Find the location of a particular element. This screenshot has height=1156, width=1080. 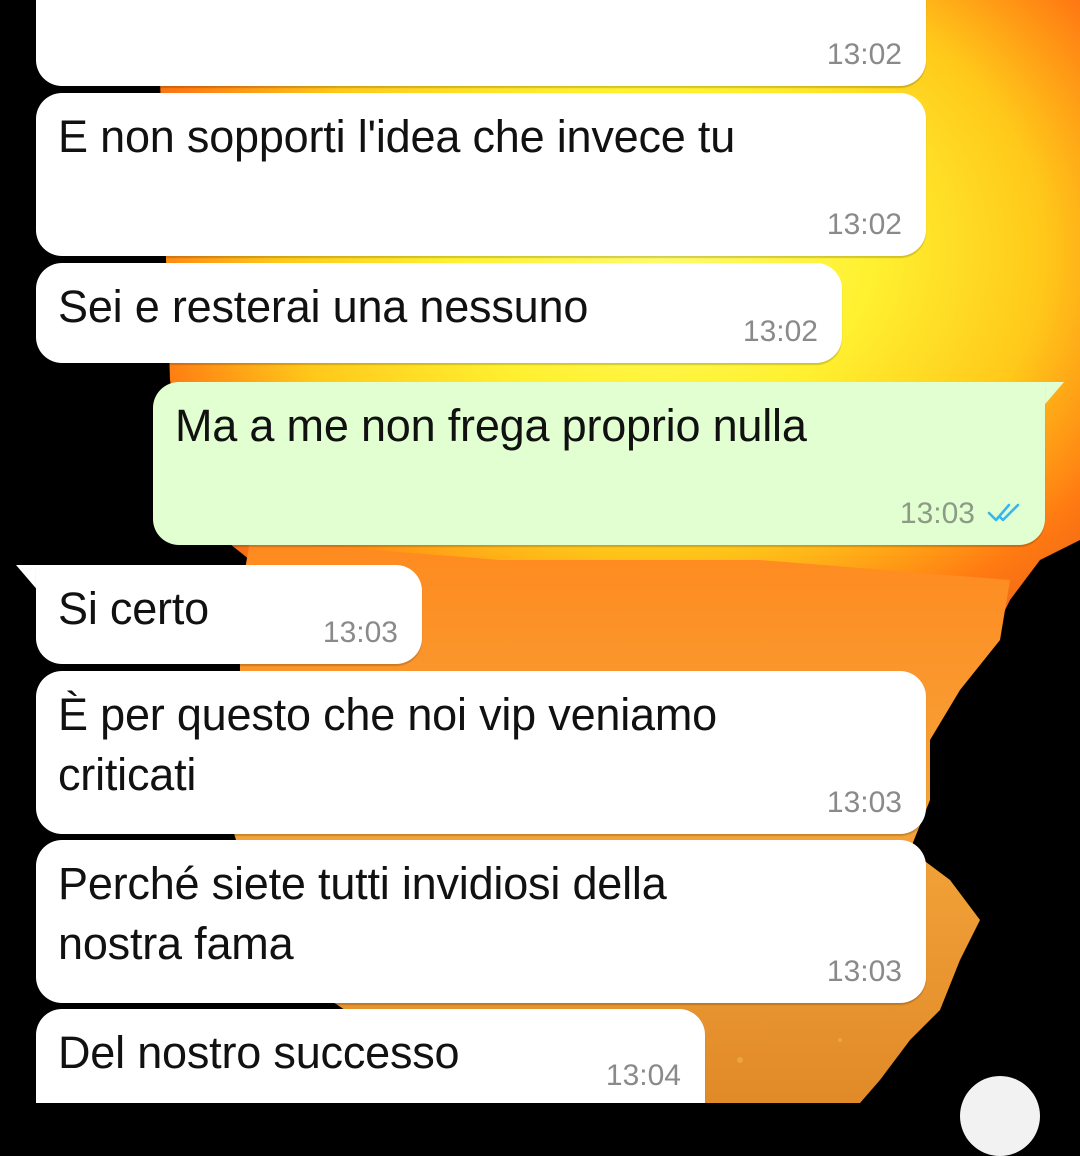

message-bubble-incoming: Si certo 13:03 is located at coordinates (229, 614).